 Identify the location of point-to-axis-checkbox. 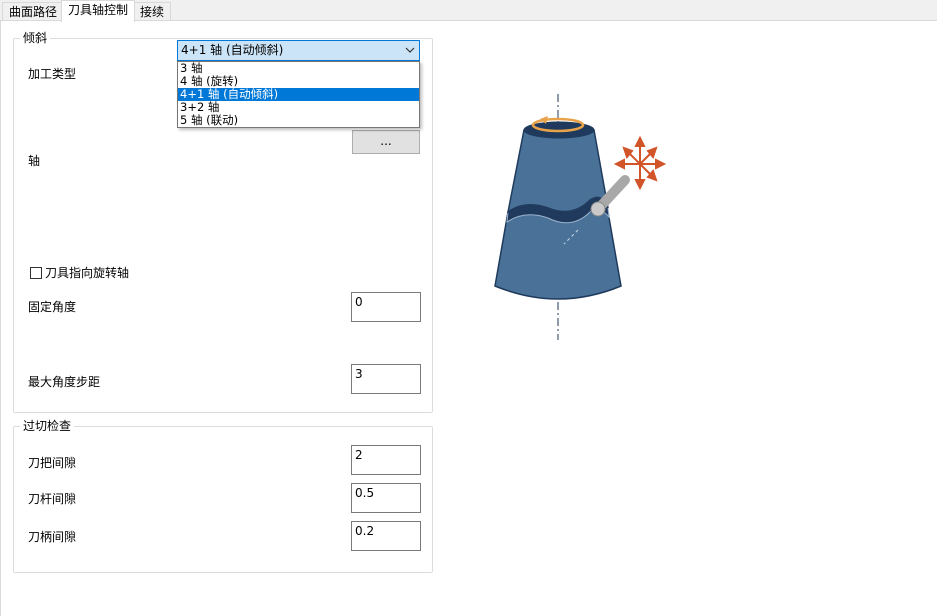
(36, 273).